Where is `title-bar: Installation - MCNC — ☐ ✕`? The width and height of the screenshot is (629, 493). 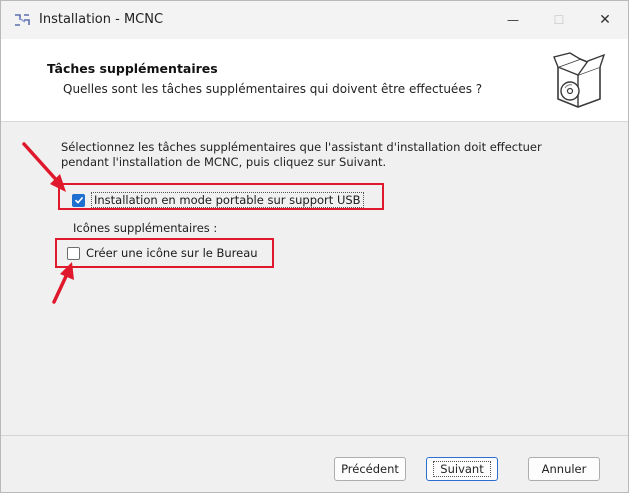
title-bar: Installation - MCNC — ☐ ✕ is located at coordinates (314, 20).